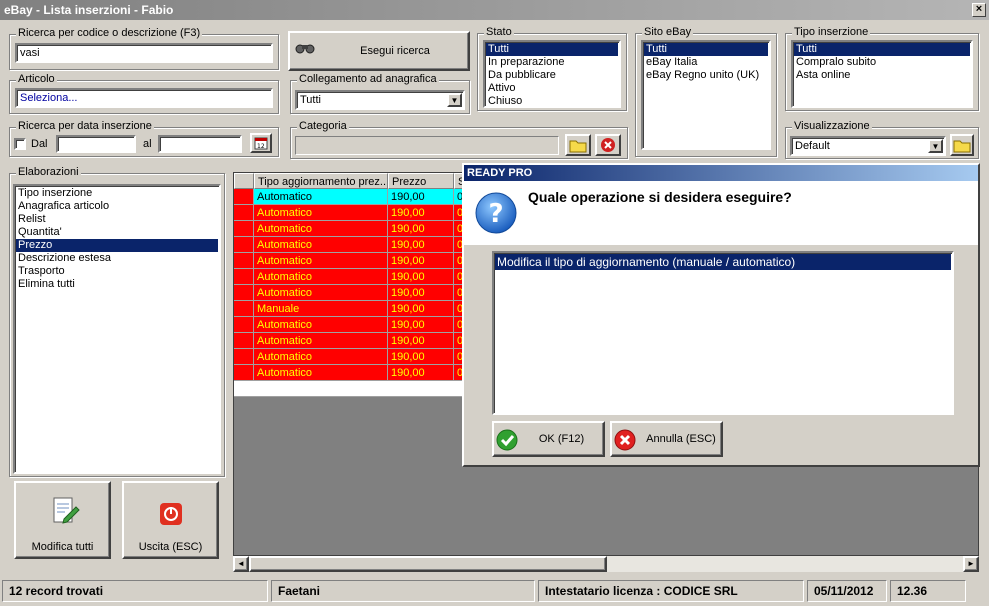 Image resolution: width=989 pixels, height=606 pixels. I want to click on categoria-clear-button, so click(608, 145).